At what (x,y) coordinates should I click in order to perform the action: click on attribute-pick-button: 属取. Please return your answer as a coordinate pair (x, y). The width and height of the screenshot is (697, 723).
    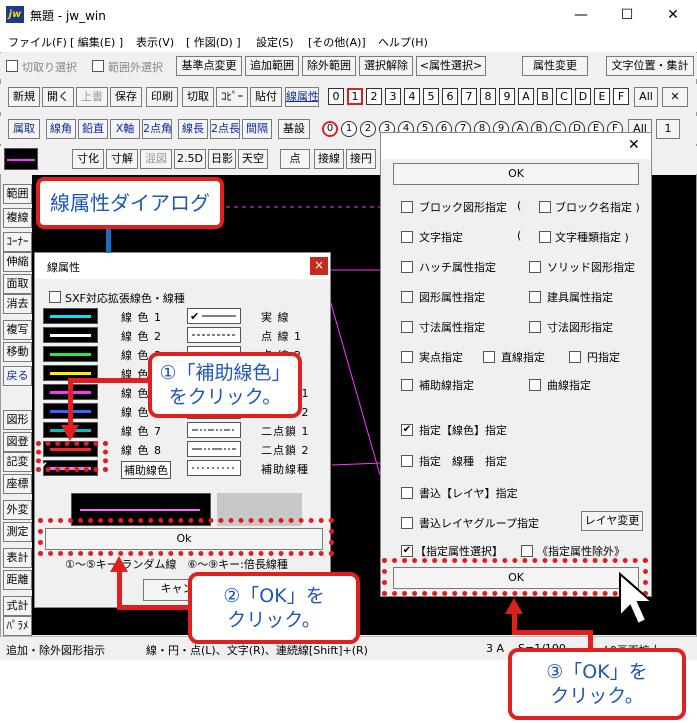
    Looking at the image, I should click on (24, 129).